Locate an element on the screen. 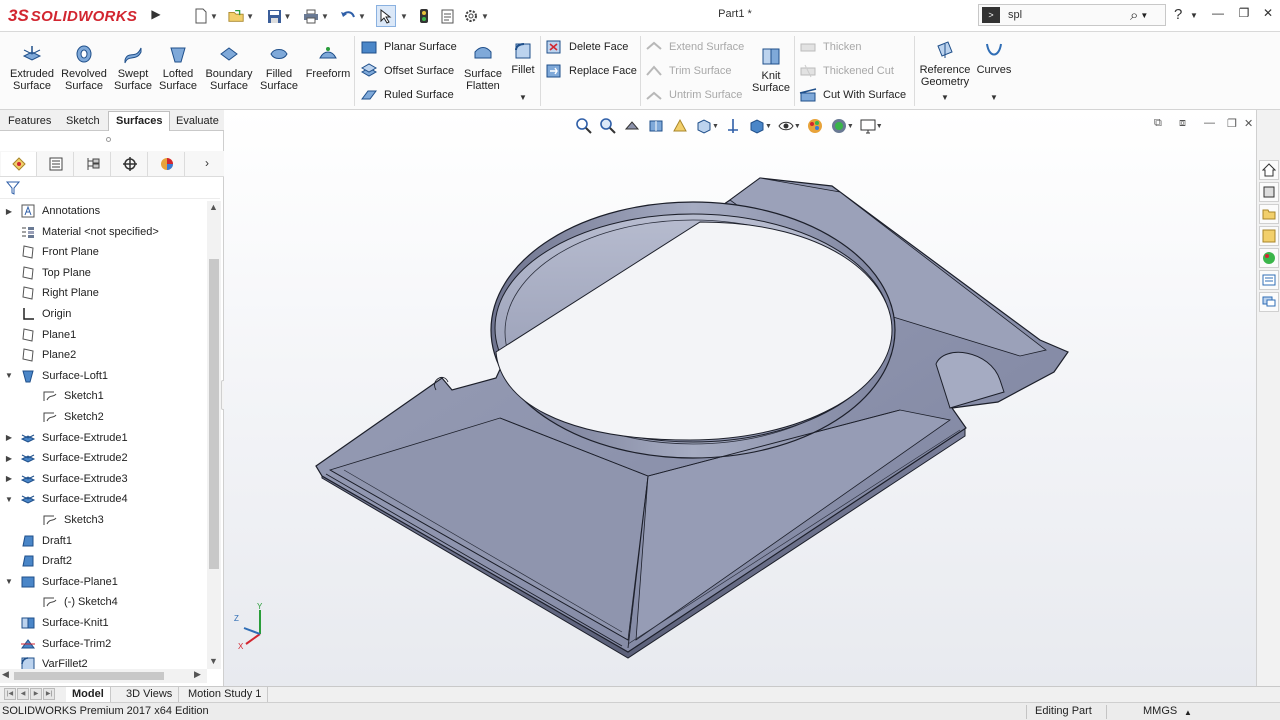 The height and width of the screenshot is (720, 1280). knit-surface-button: Knit Surface is located at coordinates (771, 70).